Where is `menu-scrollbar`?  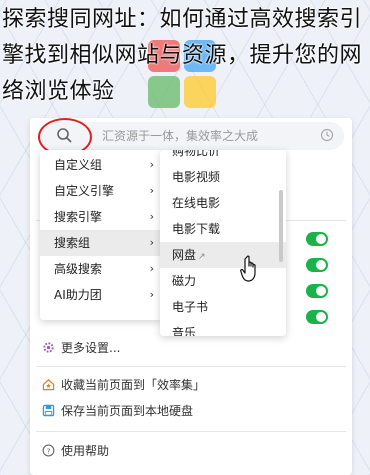
menu-scrollbar is located at coordinates (281, 226).